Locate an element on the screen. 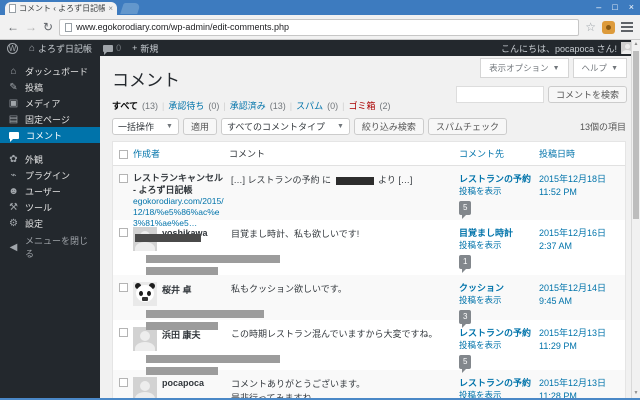 The width and height of the screenshot is (640, 400). reload-icon: ↻ is located at coordinates (48, 27).